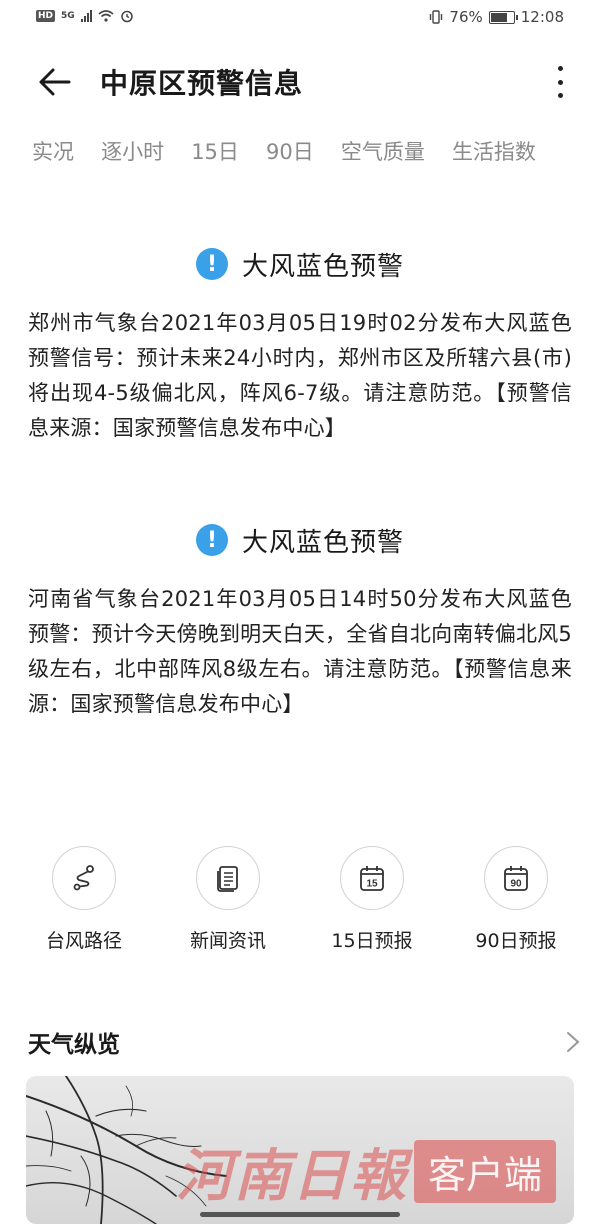 The height and width of the screenshot is (1224, 600). I want to click on forecast-90-button: 90 90日预报, so click(516, 899).